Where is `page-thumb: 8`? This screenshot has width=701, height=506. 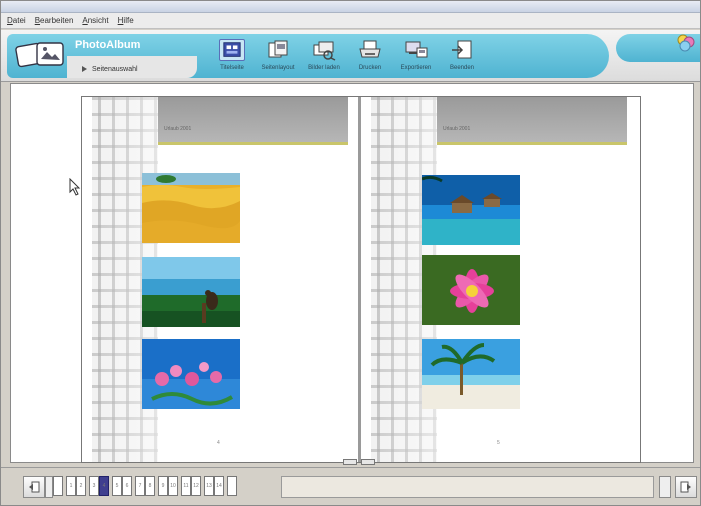 page-thumb: 8 is located at coordinates (150, 486).